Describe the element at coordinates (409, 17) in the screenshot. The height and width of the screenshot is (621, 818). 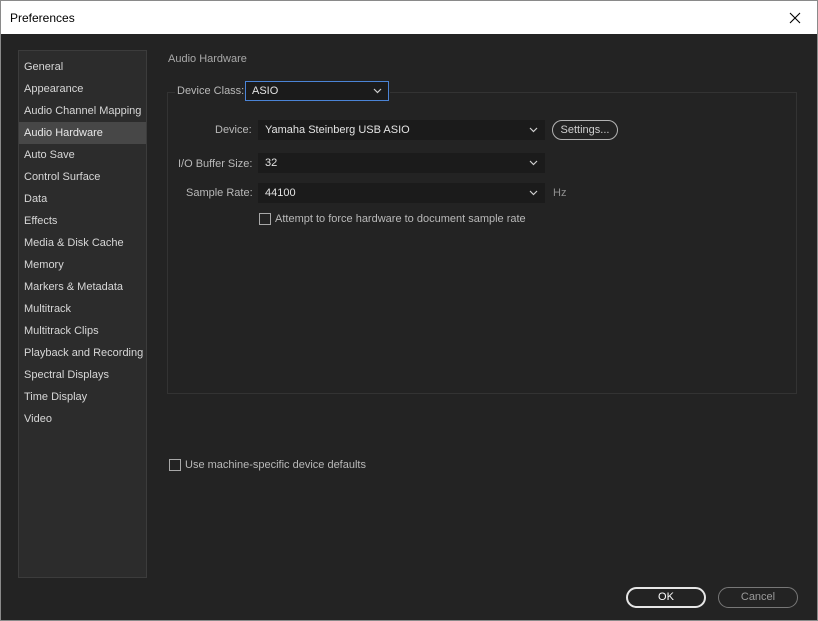
I see `title-bar: Preferences` at that location.